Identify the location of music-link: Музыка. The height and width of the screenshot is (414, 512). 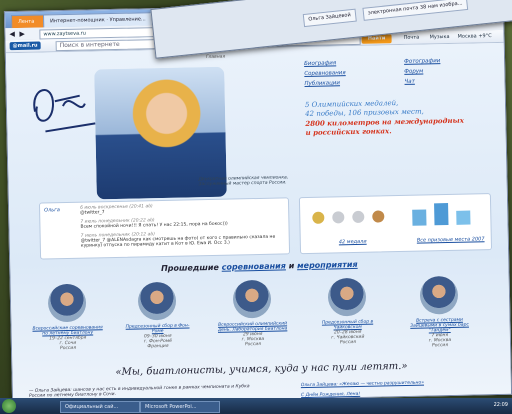
(440, 37).